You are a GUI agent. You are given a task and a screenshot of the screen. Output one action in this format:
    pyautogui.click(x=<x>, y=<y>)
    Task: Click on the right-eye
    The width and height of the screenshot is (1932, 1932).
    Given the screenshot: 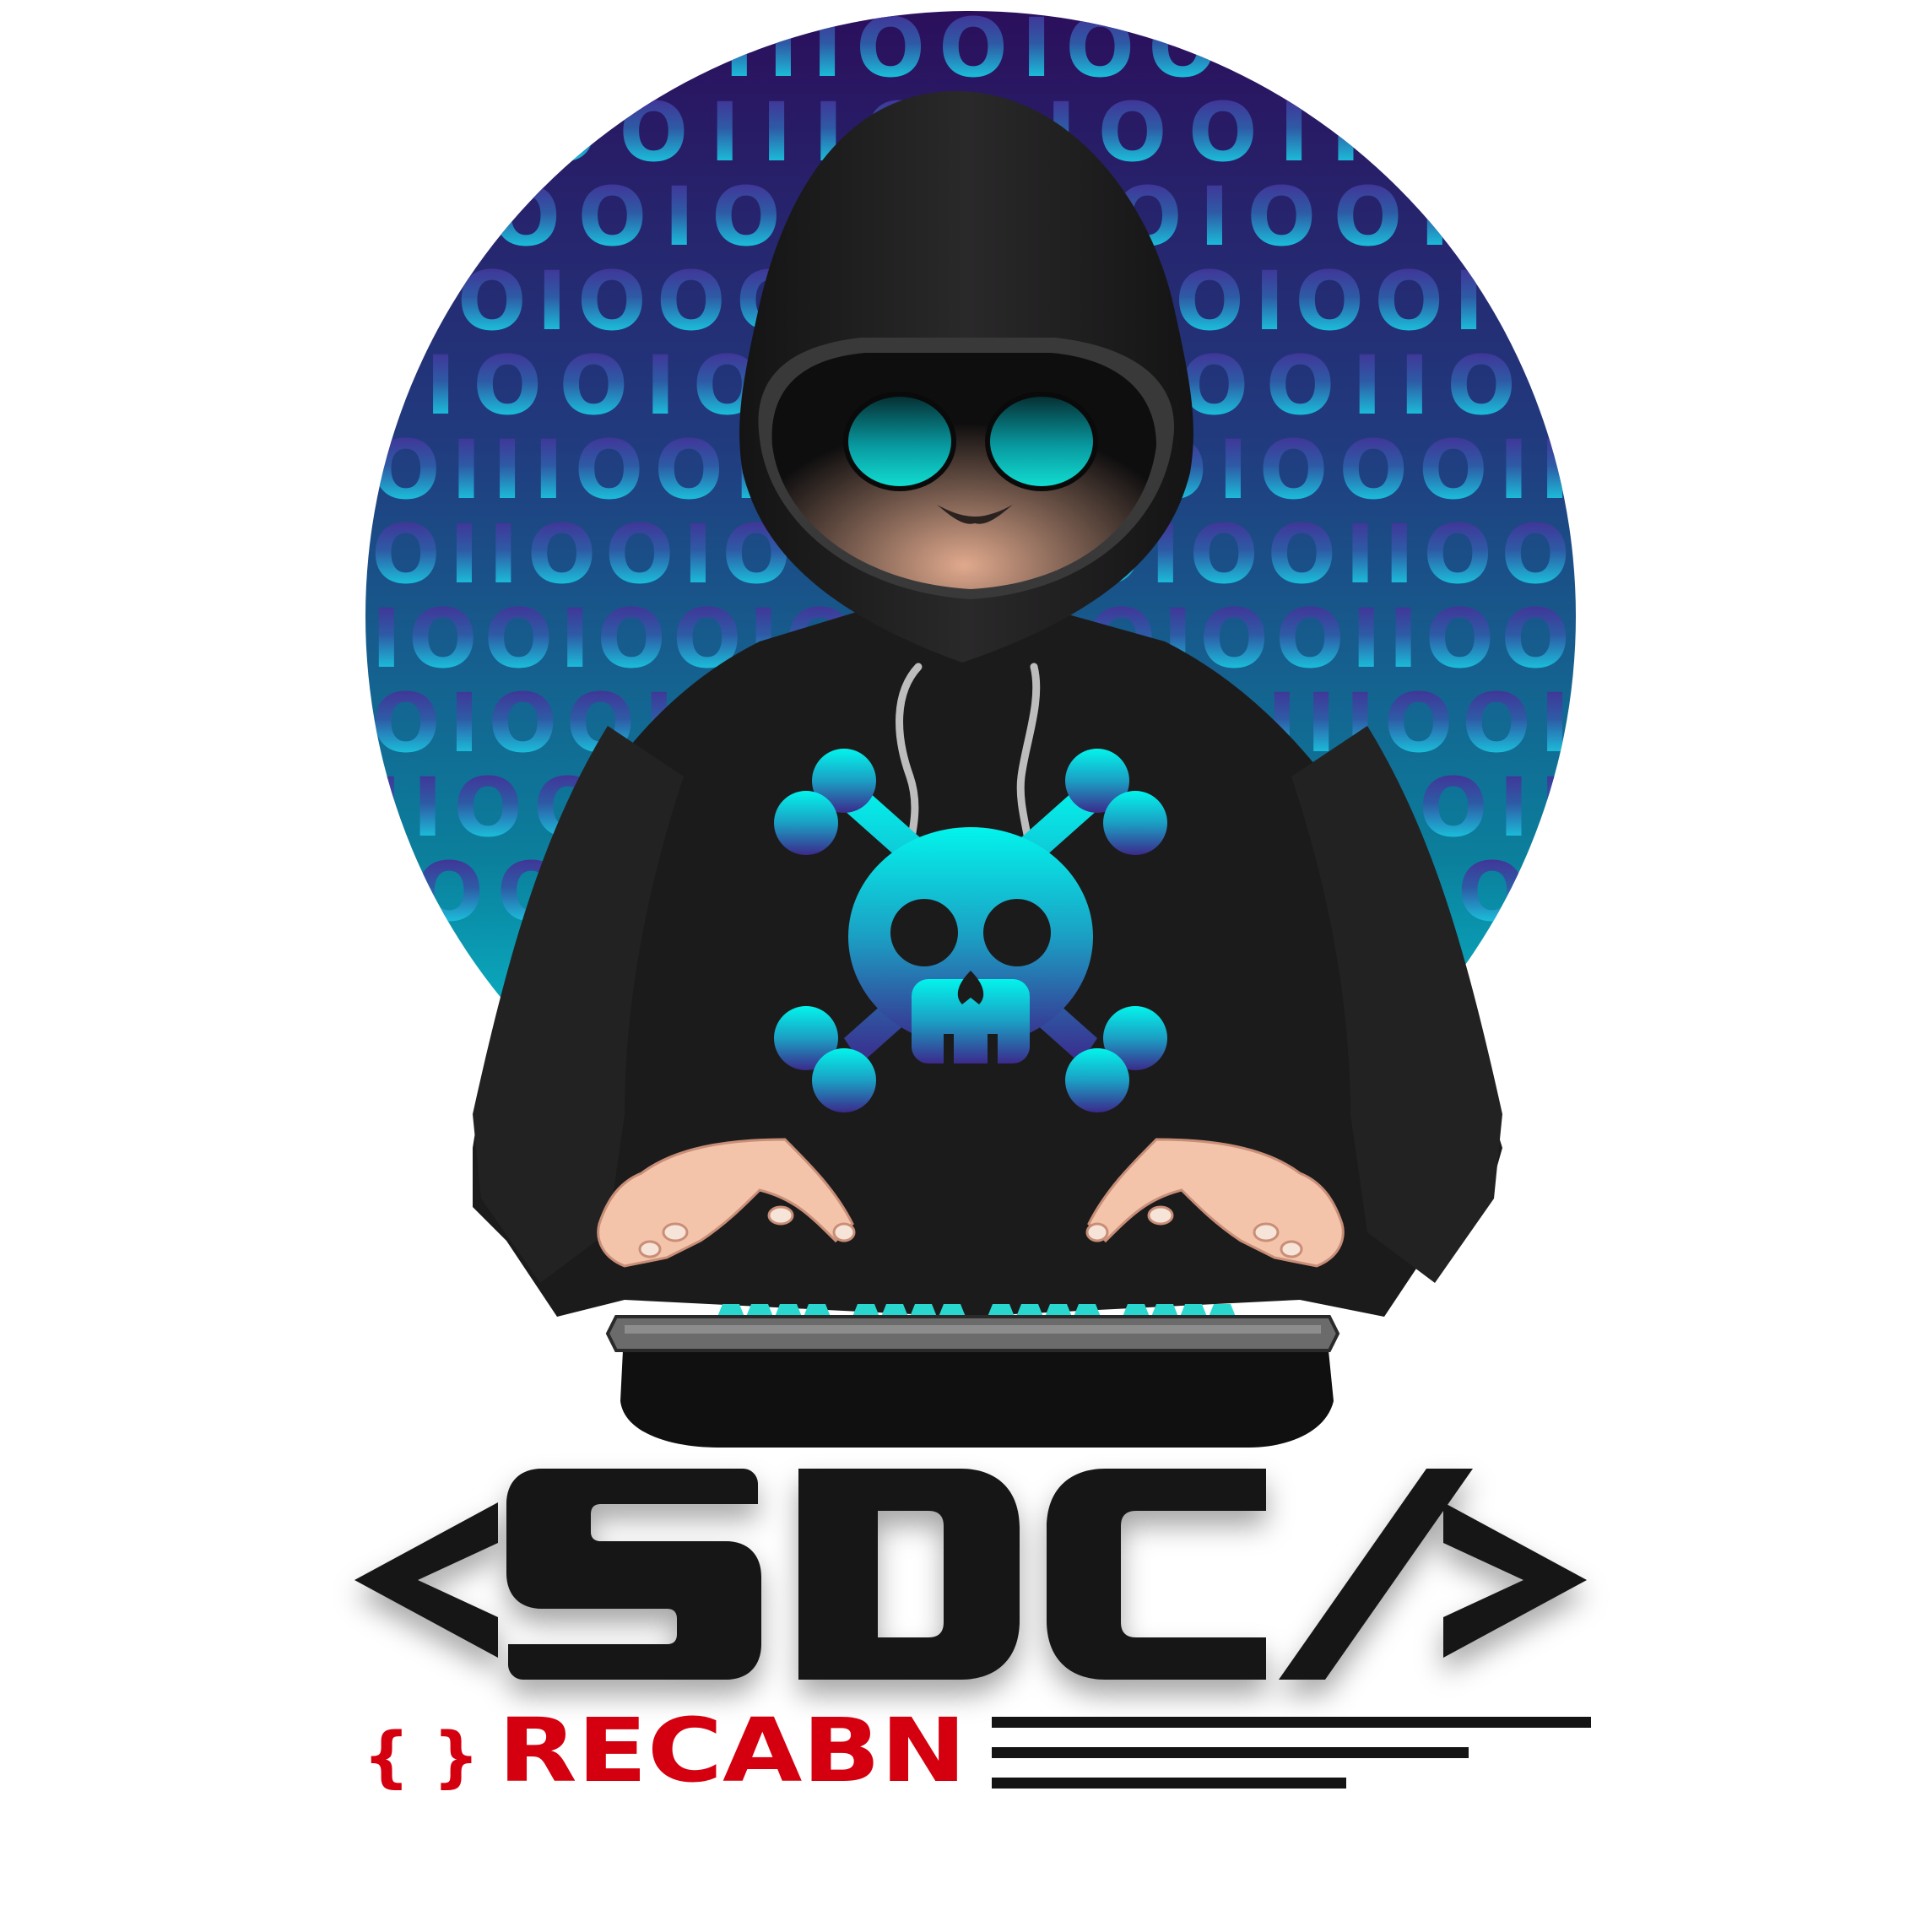 What is the action you would take?
    pyautogui.click(x=1041, y=441)
    